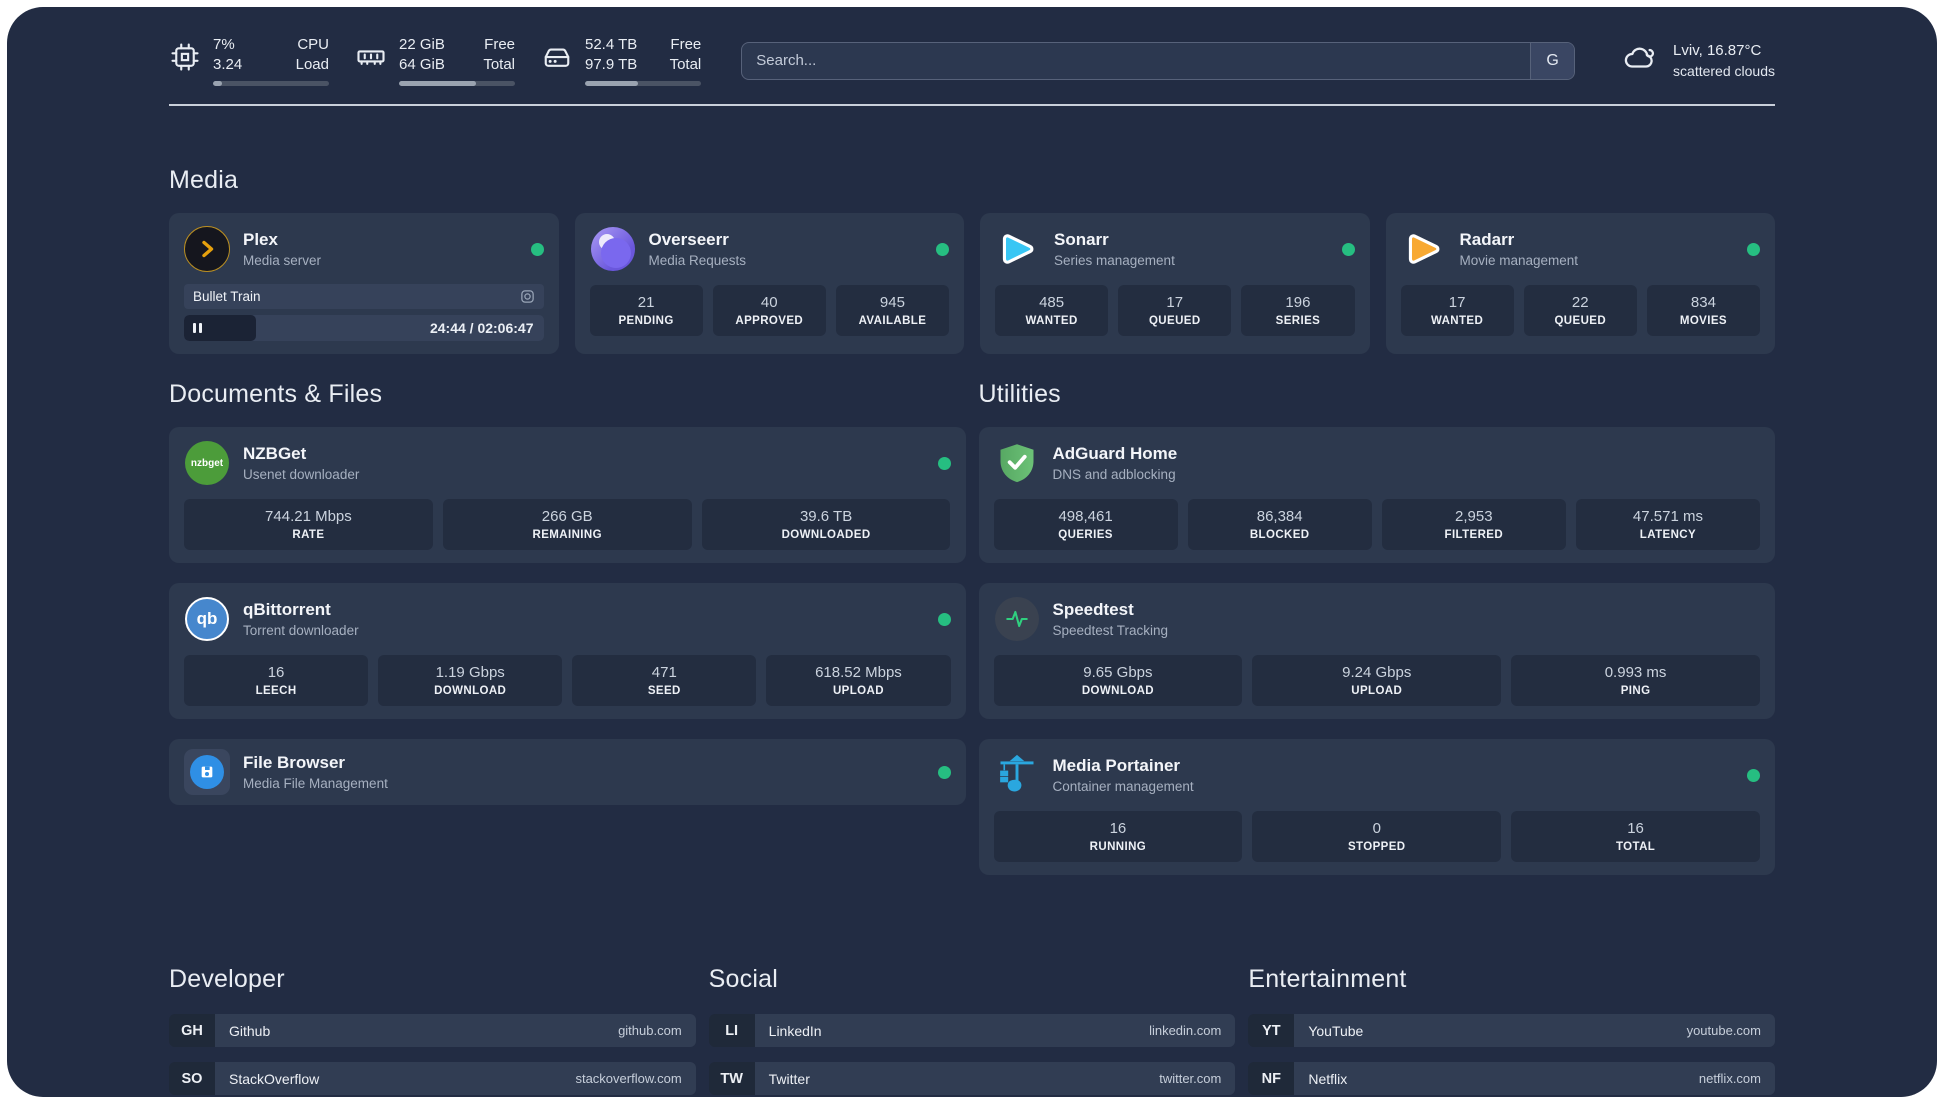 The height and width of the screenshot is (1104, 1944). What do you see at coordinates (435, 60) in the screenshot?
I see `ram-stat-widget: 22 GiB 64 GiB Free Total` at bounding box center [435, 60].